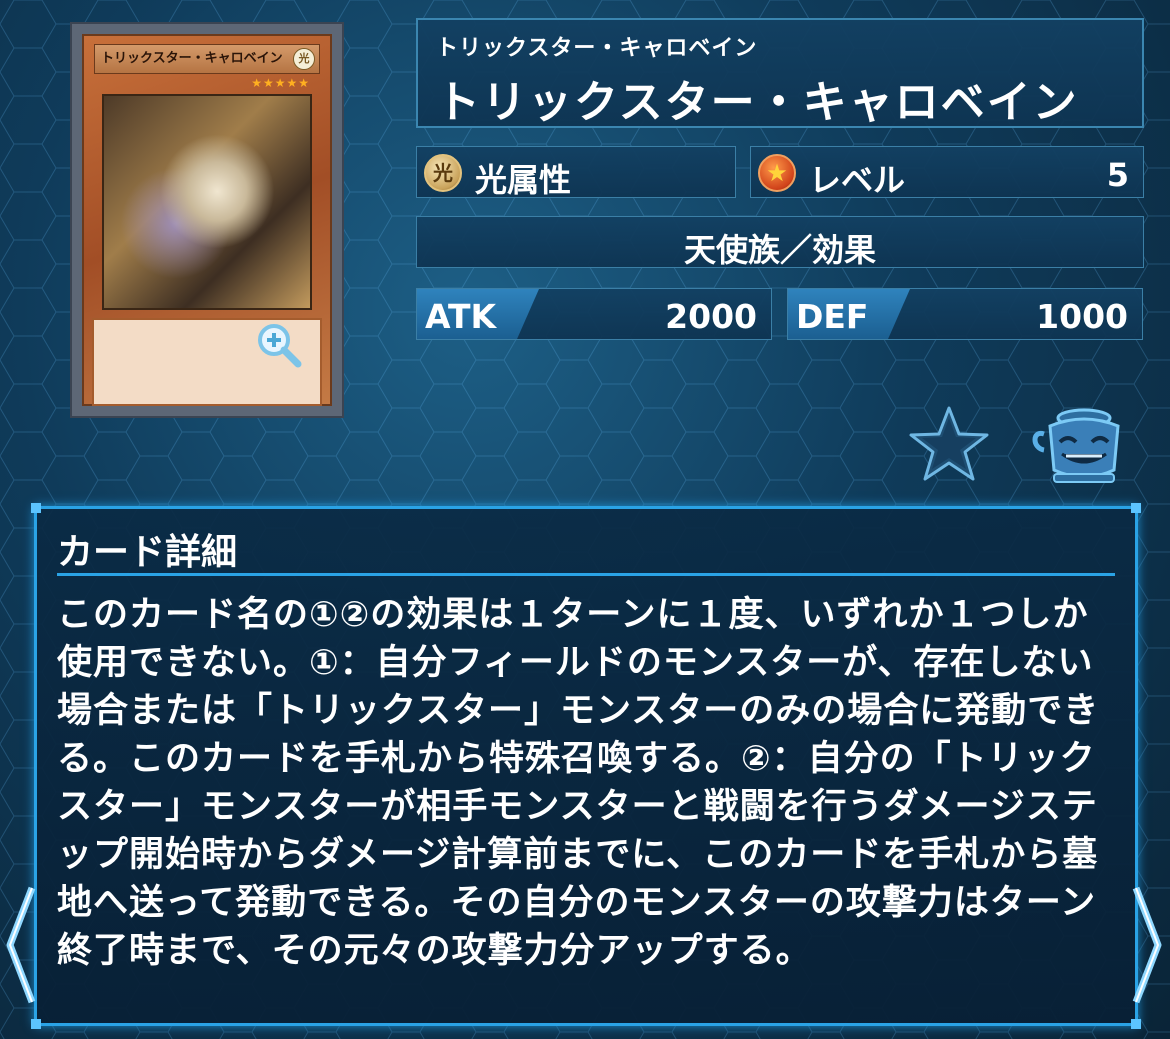 This screenshot has width=1170, height=1039. Describe the element at coordinates (779, 250) in the screenshot. I see `monster-type: 天使族／効果` at that location.